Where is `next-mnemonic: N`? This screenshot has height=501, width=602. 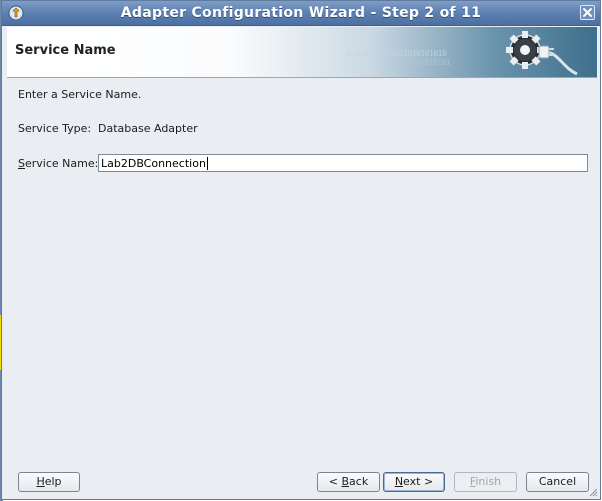
next-mnemonic: N is located at coordinates (399, 481).